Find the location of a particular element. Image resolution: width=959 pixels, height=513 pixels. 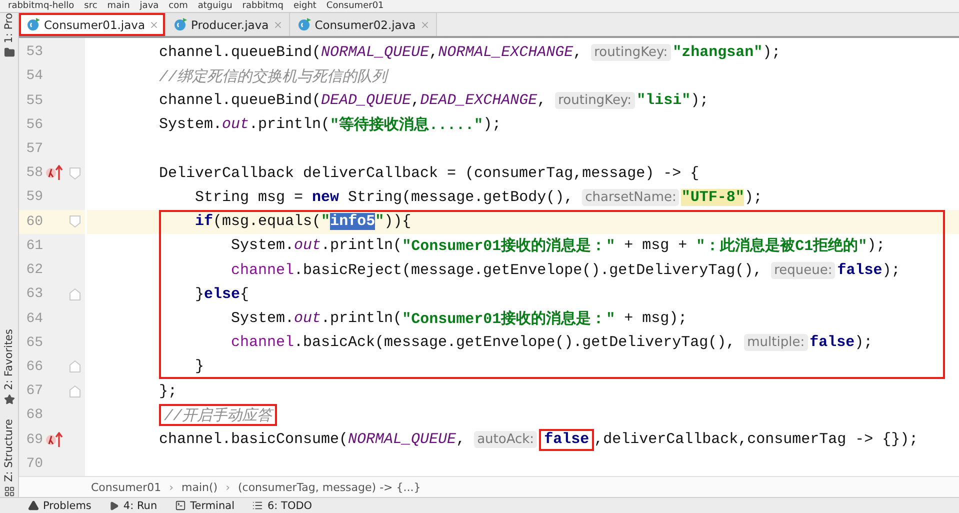

line-number: 62 is located at coordinates (34, 270).